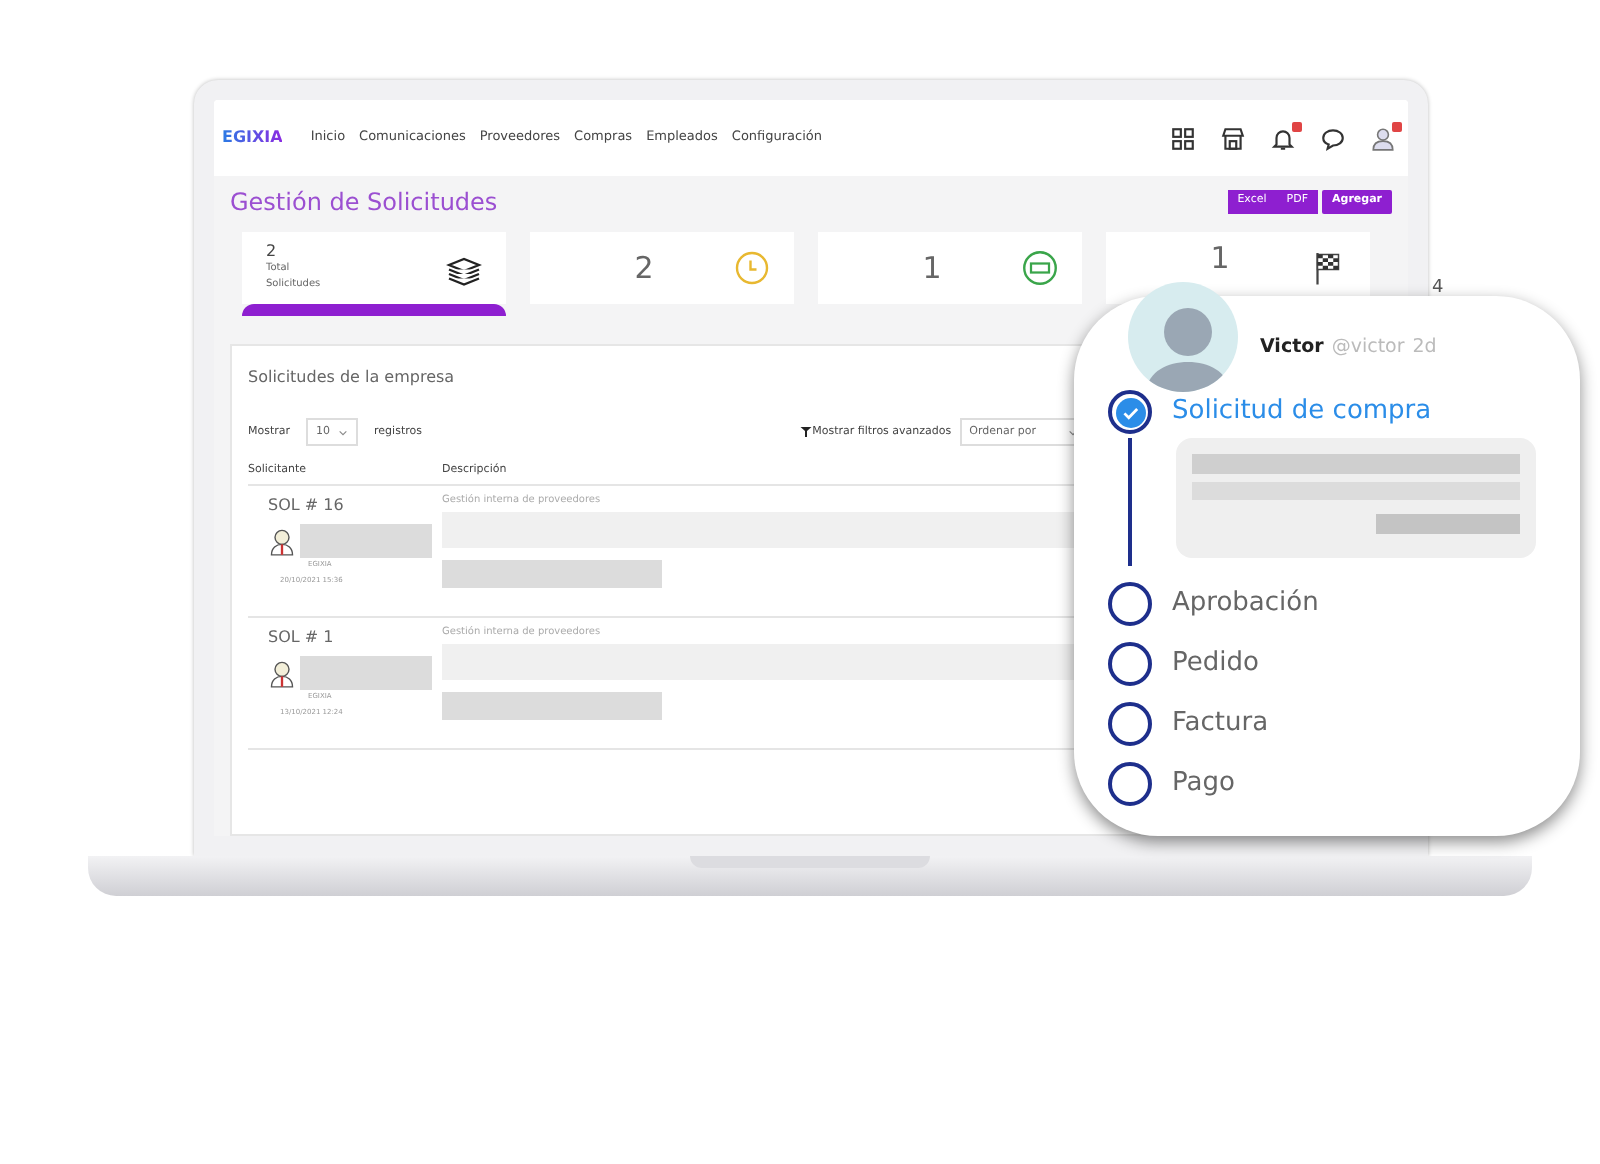 The height and width of the screenshot is (1164, 1600). I want to click on post-time: 2d, so click(1424, 347).